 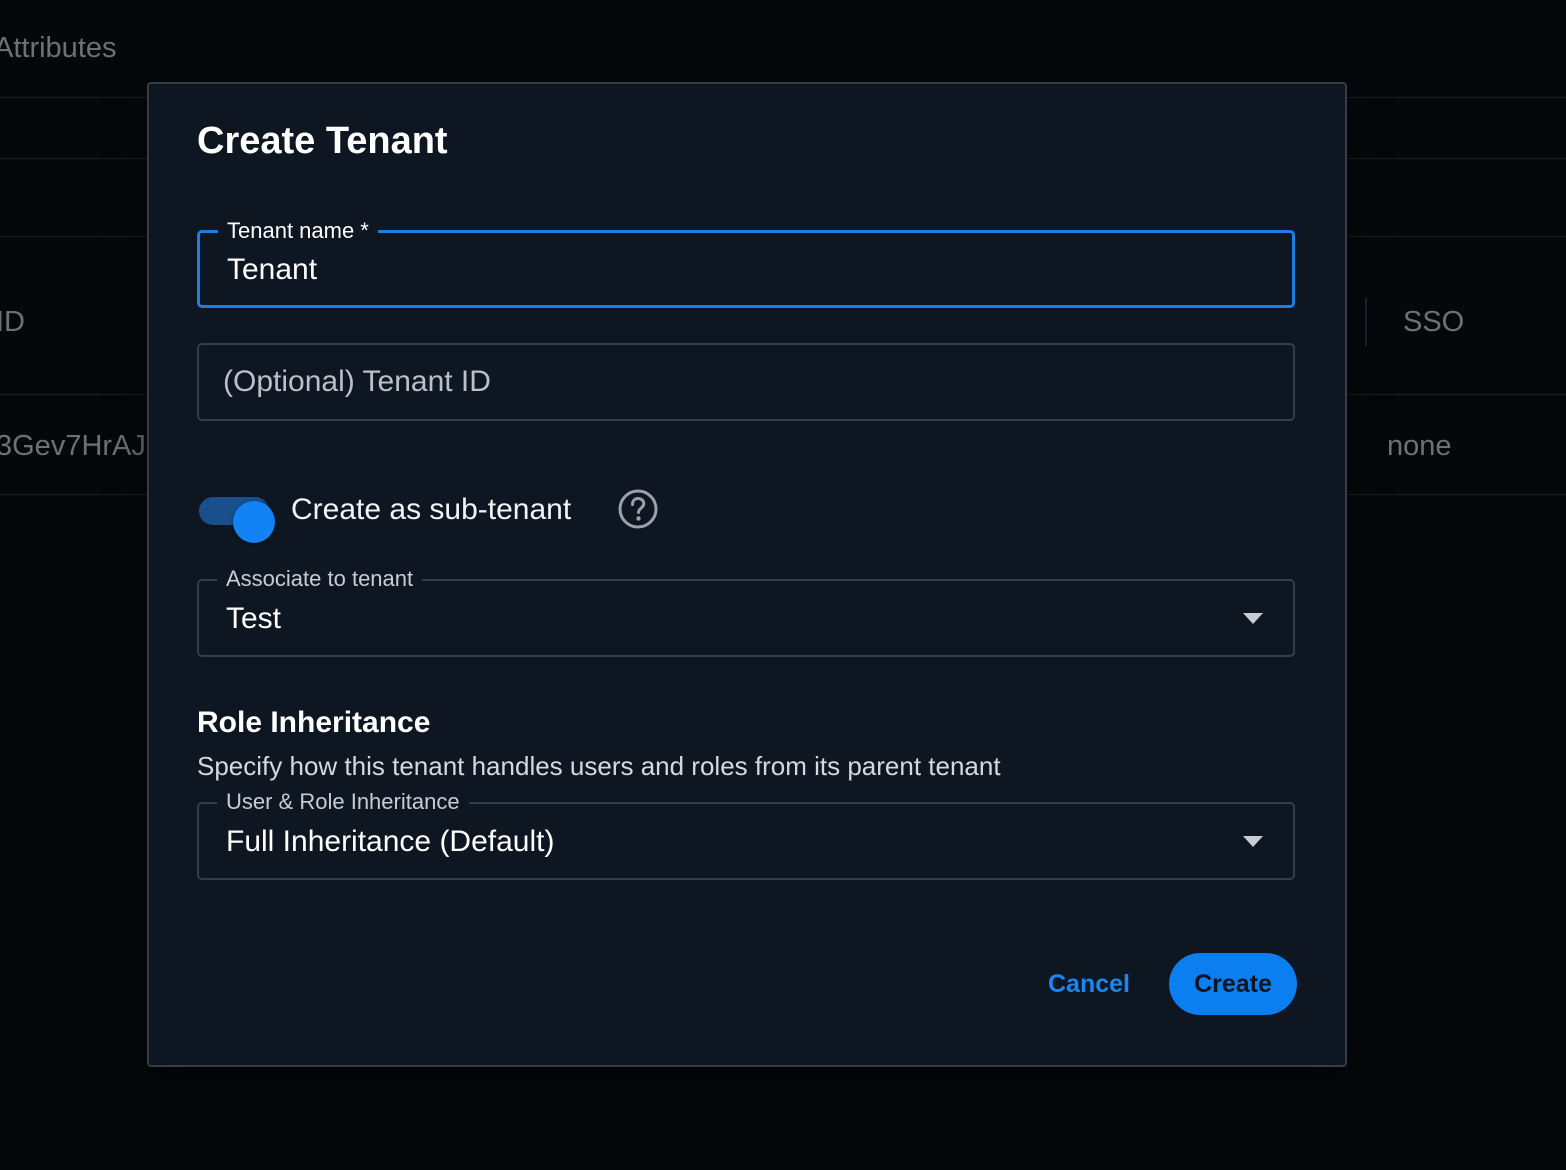 What do you see at coordinates (1233, 984) in the screenshot?
I see `create-button: Create` at bounding box center [1233, 984].